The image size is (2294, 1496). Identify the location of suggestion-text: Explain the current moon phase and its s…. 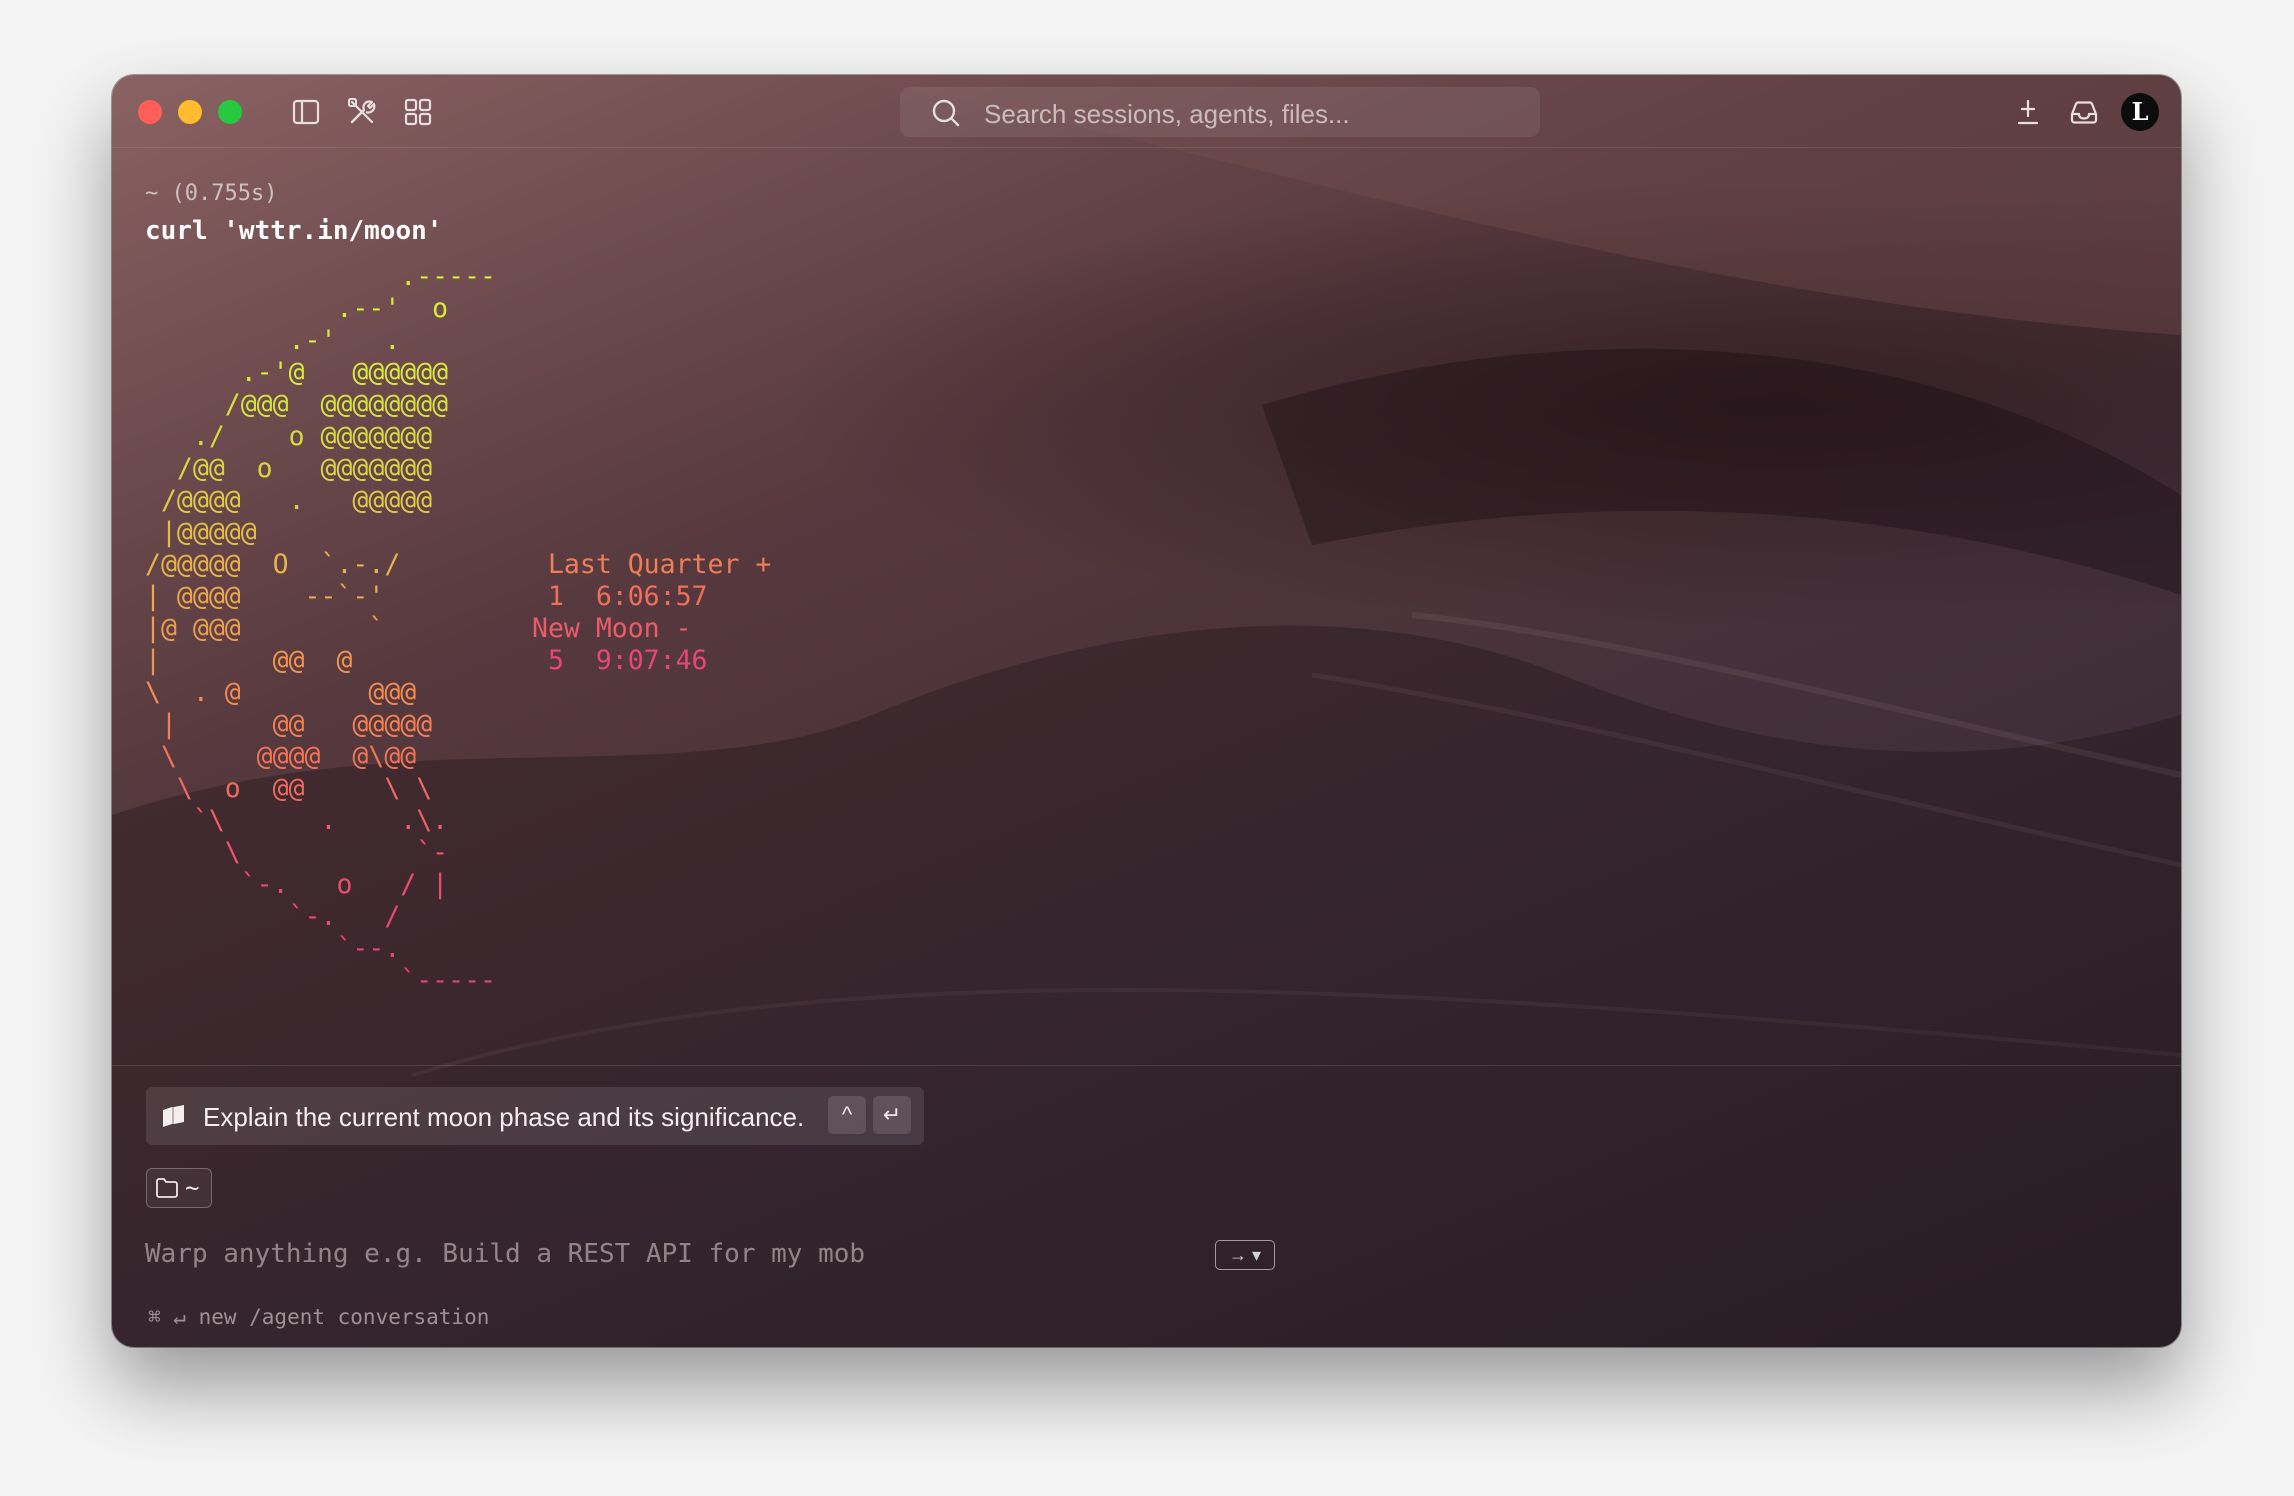
(504, 1117).